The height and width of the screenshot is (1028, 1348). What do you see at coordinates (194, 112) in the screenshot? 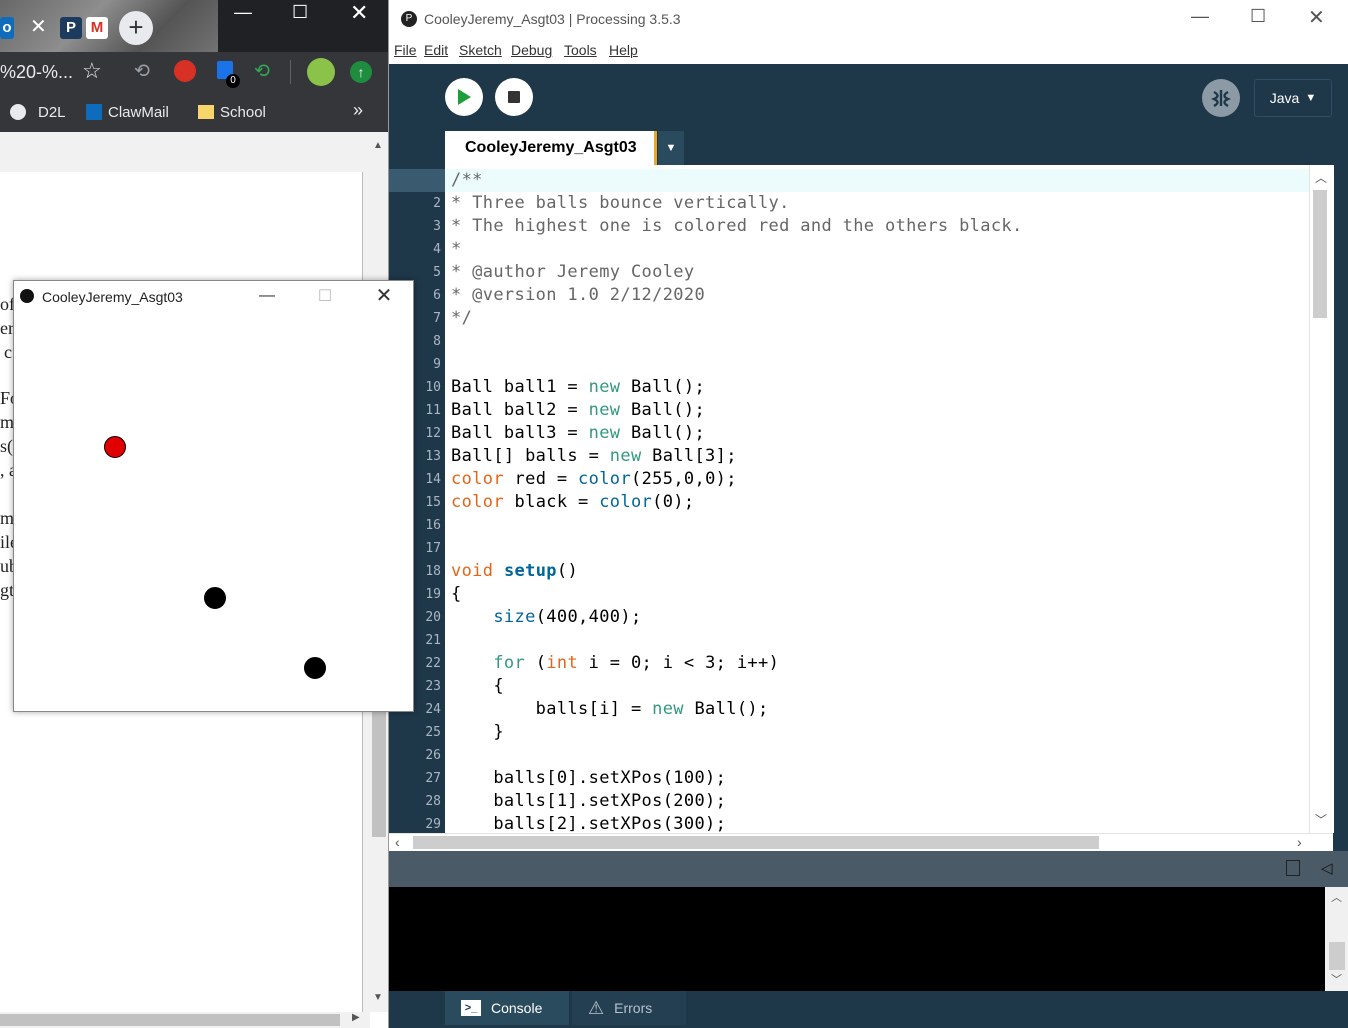
I see `bookmarks-bar: D2L ClawMail School »` at bounding box center [194, 112].